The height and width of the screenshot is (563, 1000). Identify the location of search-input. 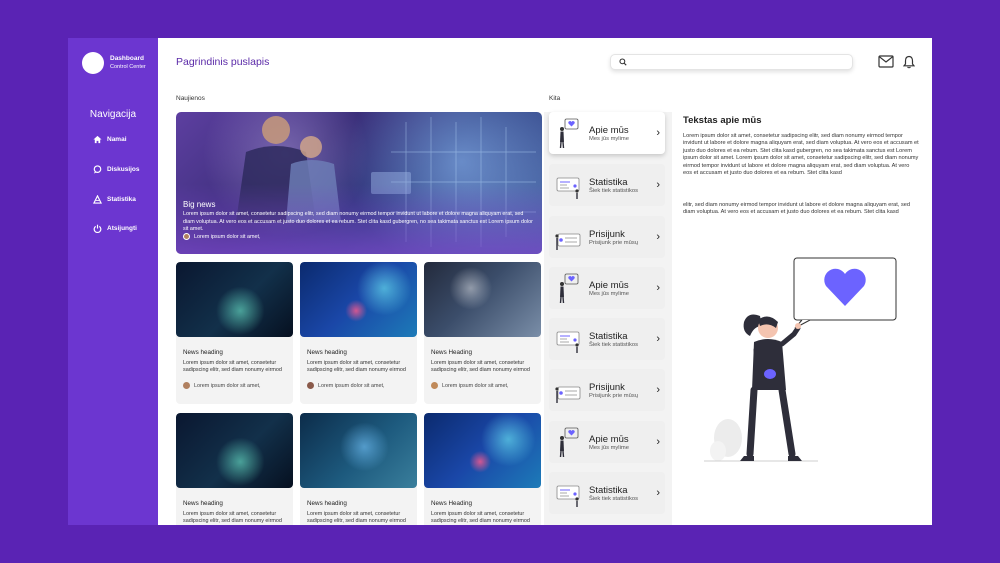
(731, 62).